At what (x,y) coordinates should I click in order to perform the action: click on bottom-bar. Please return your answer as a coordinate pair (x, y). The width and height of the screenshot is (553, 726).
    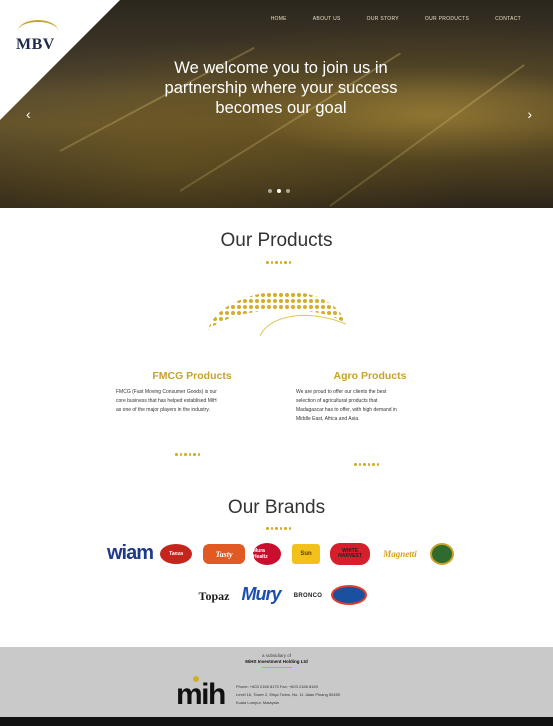
    Looking at the image, I should click on (276, 721).